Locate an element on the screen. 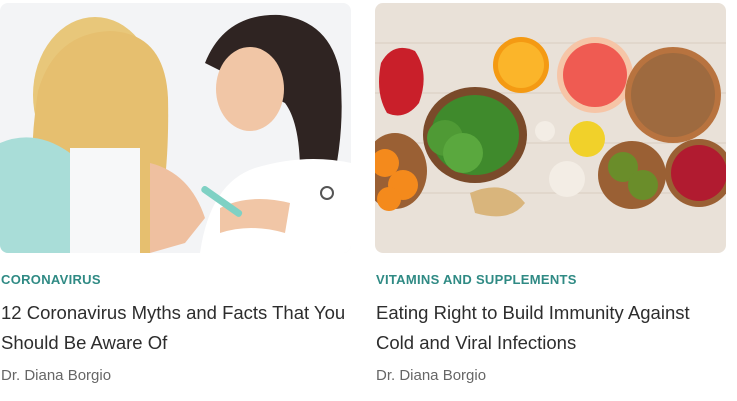 The height and width of the screenshot is (401, 737). article-category: CORONAVIRUS is located at coordinates (51, 279).